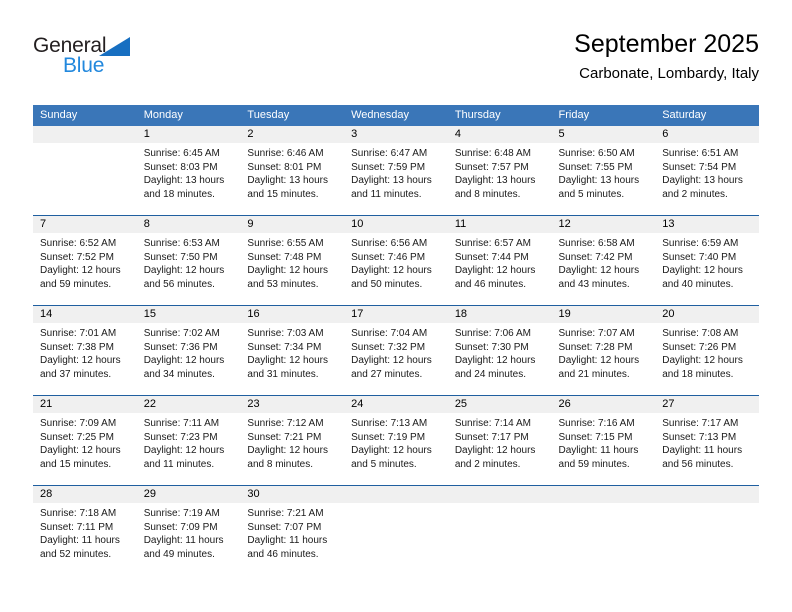 Image resolution: width=792 pixels, height=612 pixels. Describe the element at coordinates (595, 437) in the screenshot. I see `sunset-text: Sunset: 7:15 PM` at that location.